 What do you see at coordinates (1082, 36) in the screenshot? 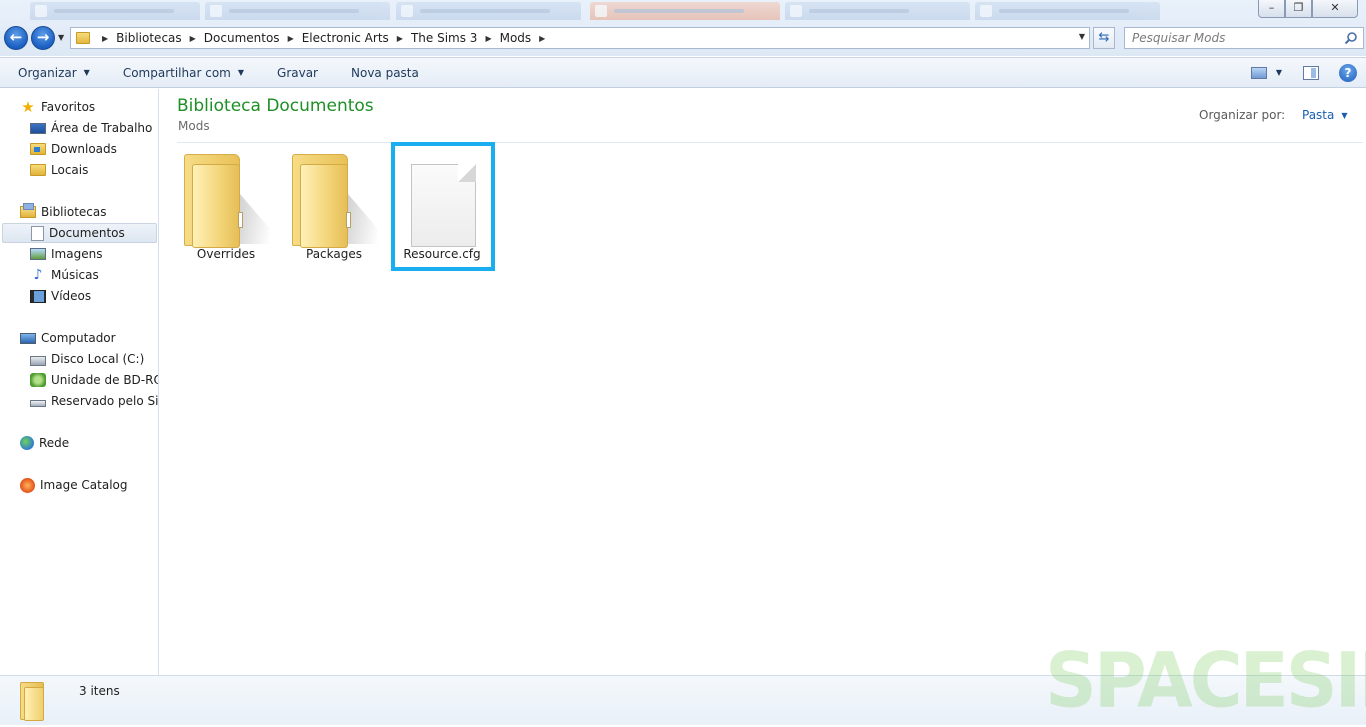
I see `address-history-dropdown: ▼` at bounding box center [1082, 36].